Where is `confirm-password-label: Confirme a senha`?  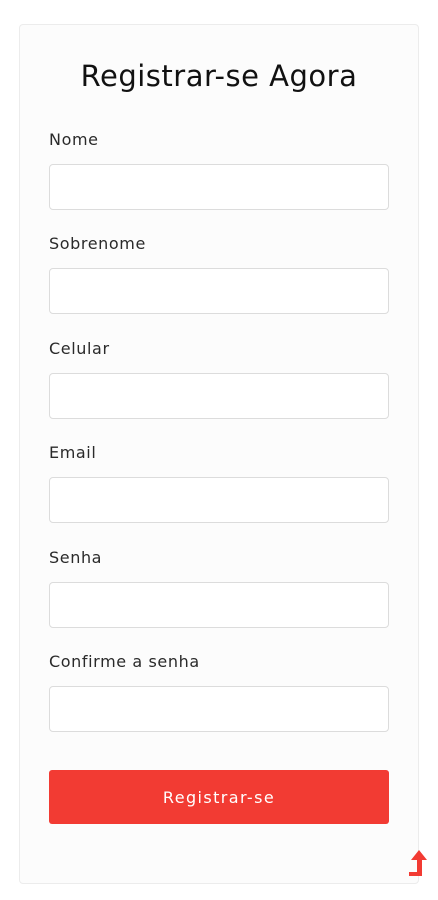 confirm-password-label: Confirme a senha is located at coordinates (124, 661).